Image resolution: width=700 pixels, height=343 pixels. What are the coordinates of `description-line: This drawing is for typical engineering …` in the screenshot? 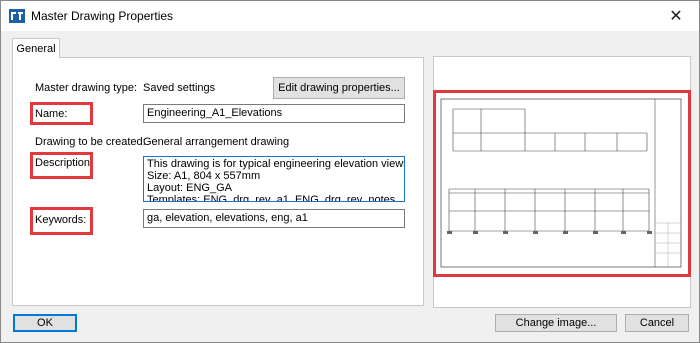 It's located at (276, 164).